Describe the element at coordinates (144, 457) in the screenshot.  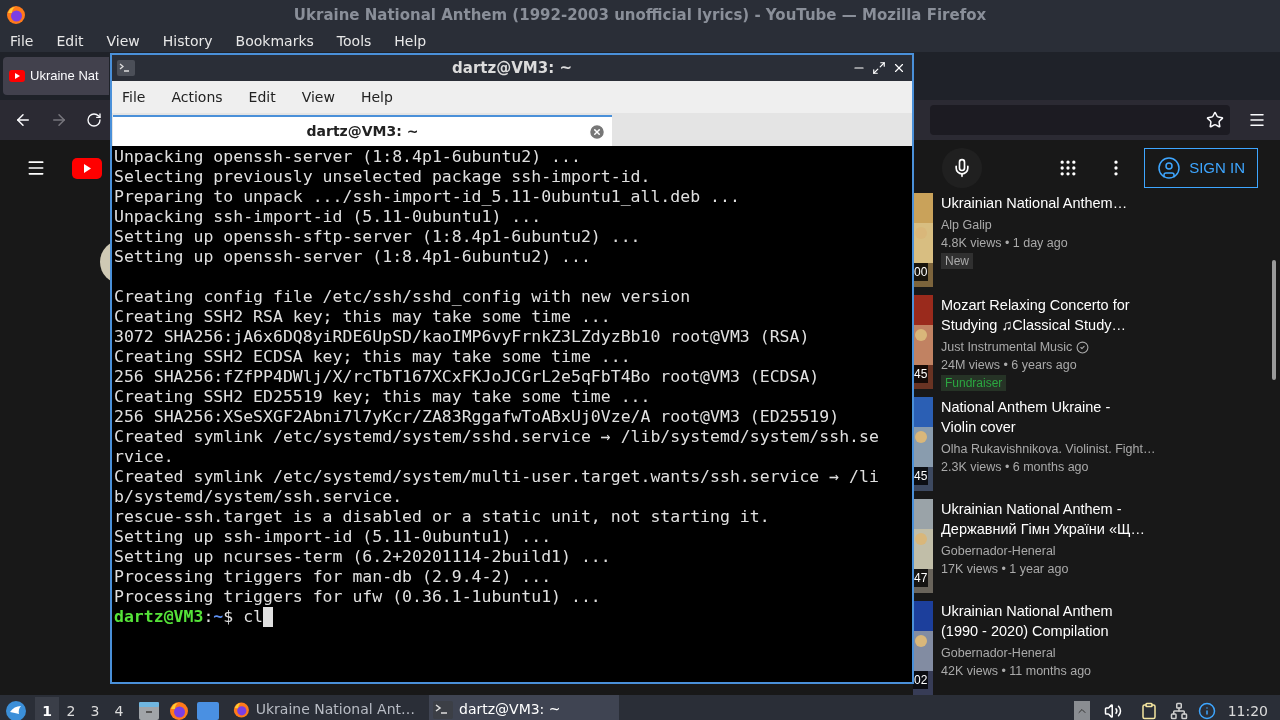
I see `output-line: rvice.` at that location.